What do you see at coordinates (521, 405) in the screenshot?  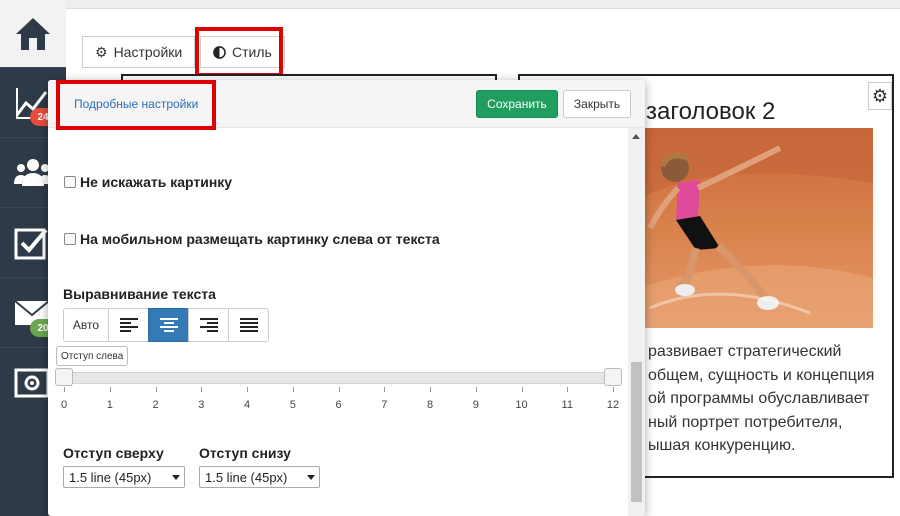 I see `slider-tick-label: 10` at bounding box center [521, 405].